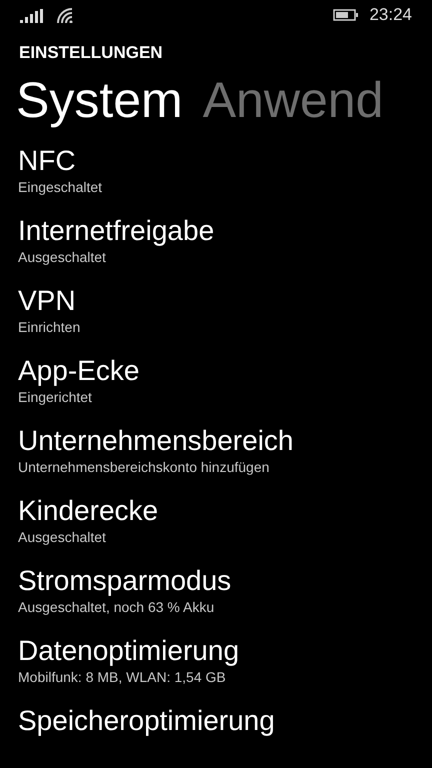 The height and width of the screenshot is (768, 432). What do you see at coordinates (346, 15) in the screenshot?
I see `battery-icon` at bounding box center [346, 15].